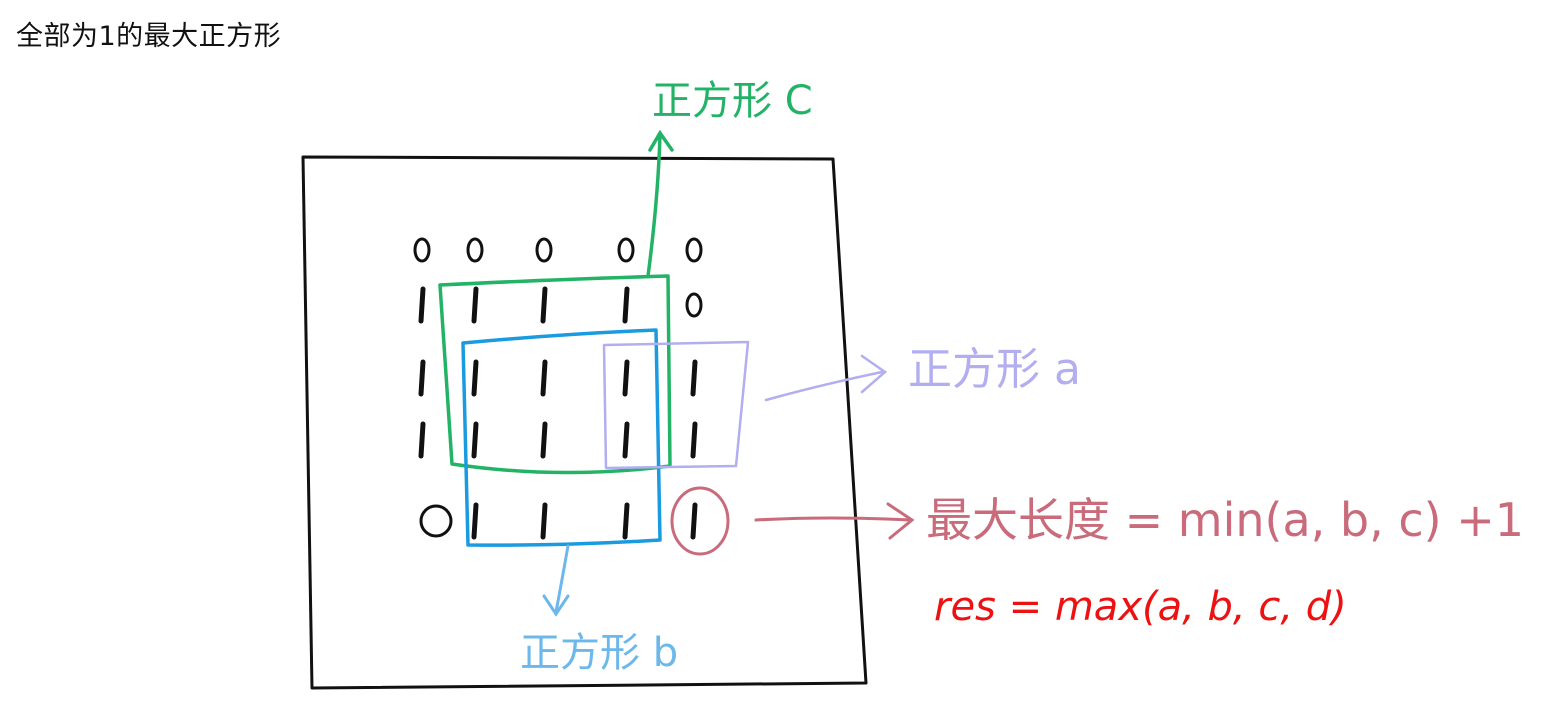 The height and width of the screenshot is (727, 1554). Describe the element at coordinates (694, 440) in the screenshot. I see `cell-one-r3-c4` at that location.